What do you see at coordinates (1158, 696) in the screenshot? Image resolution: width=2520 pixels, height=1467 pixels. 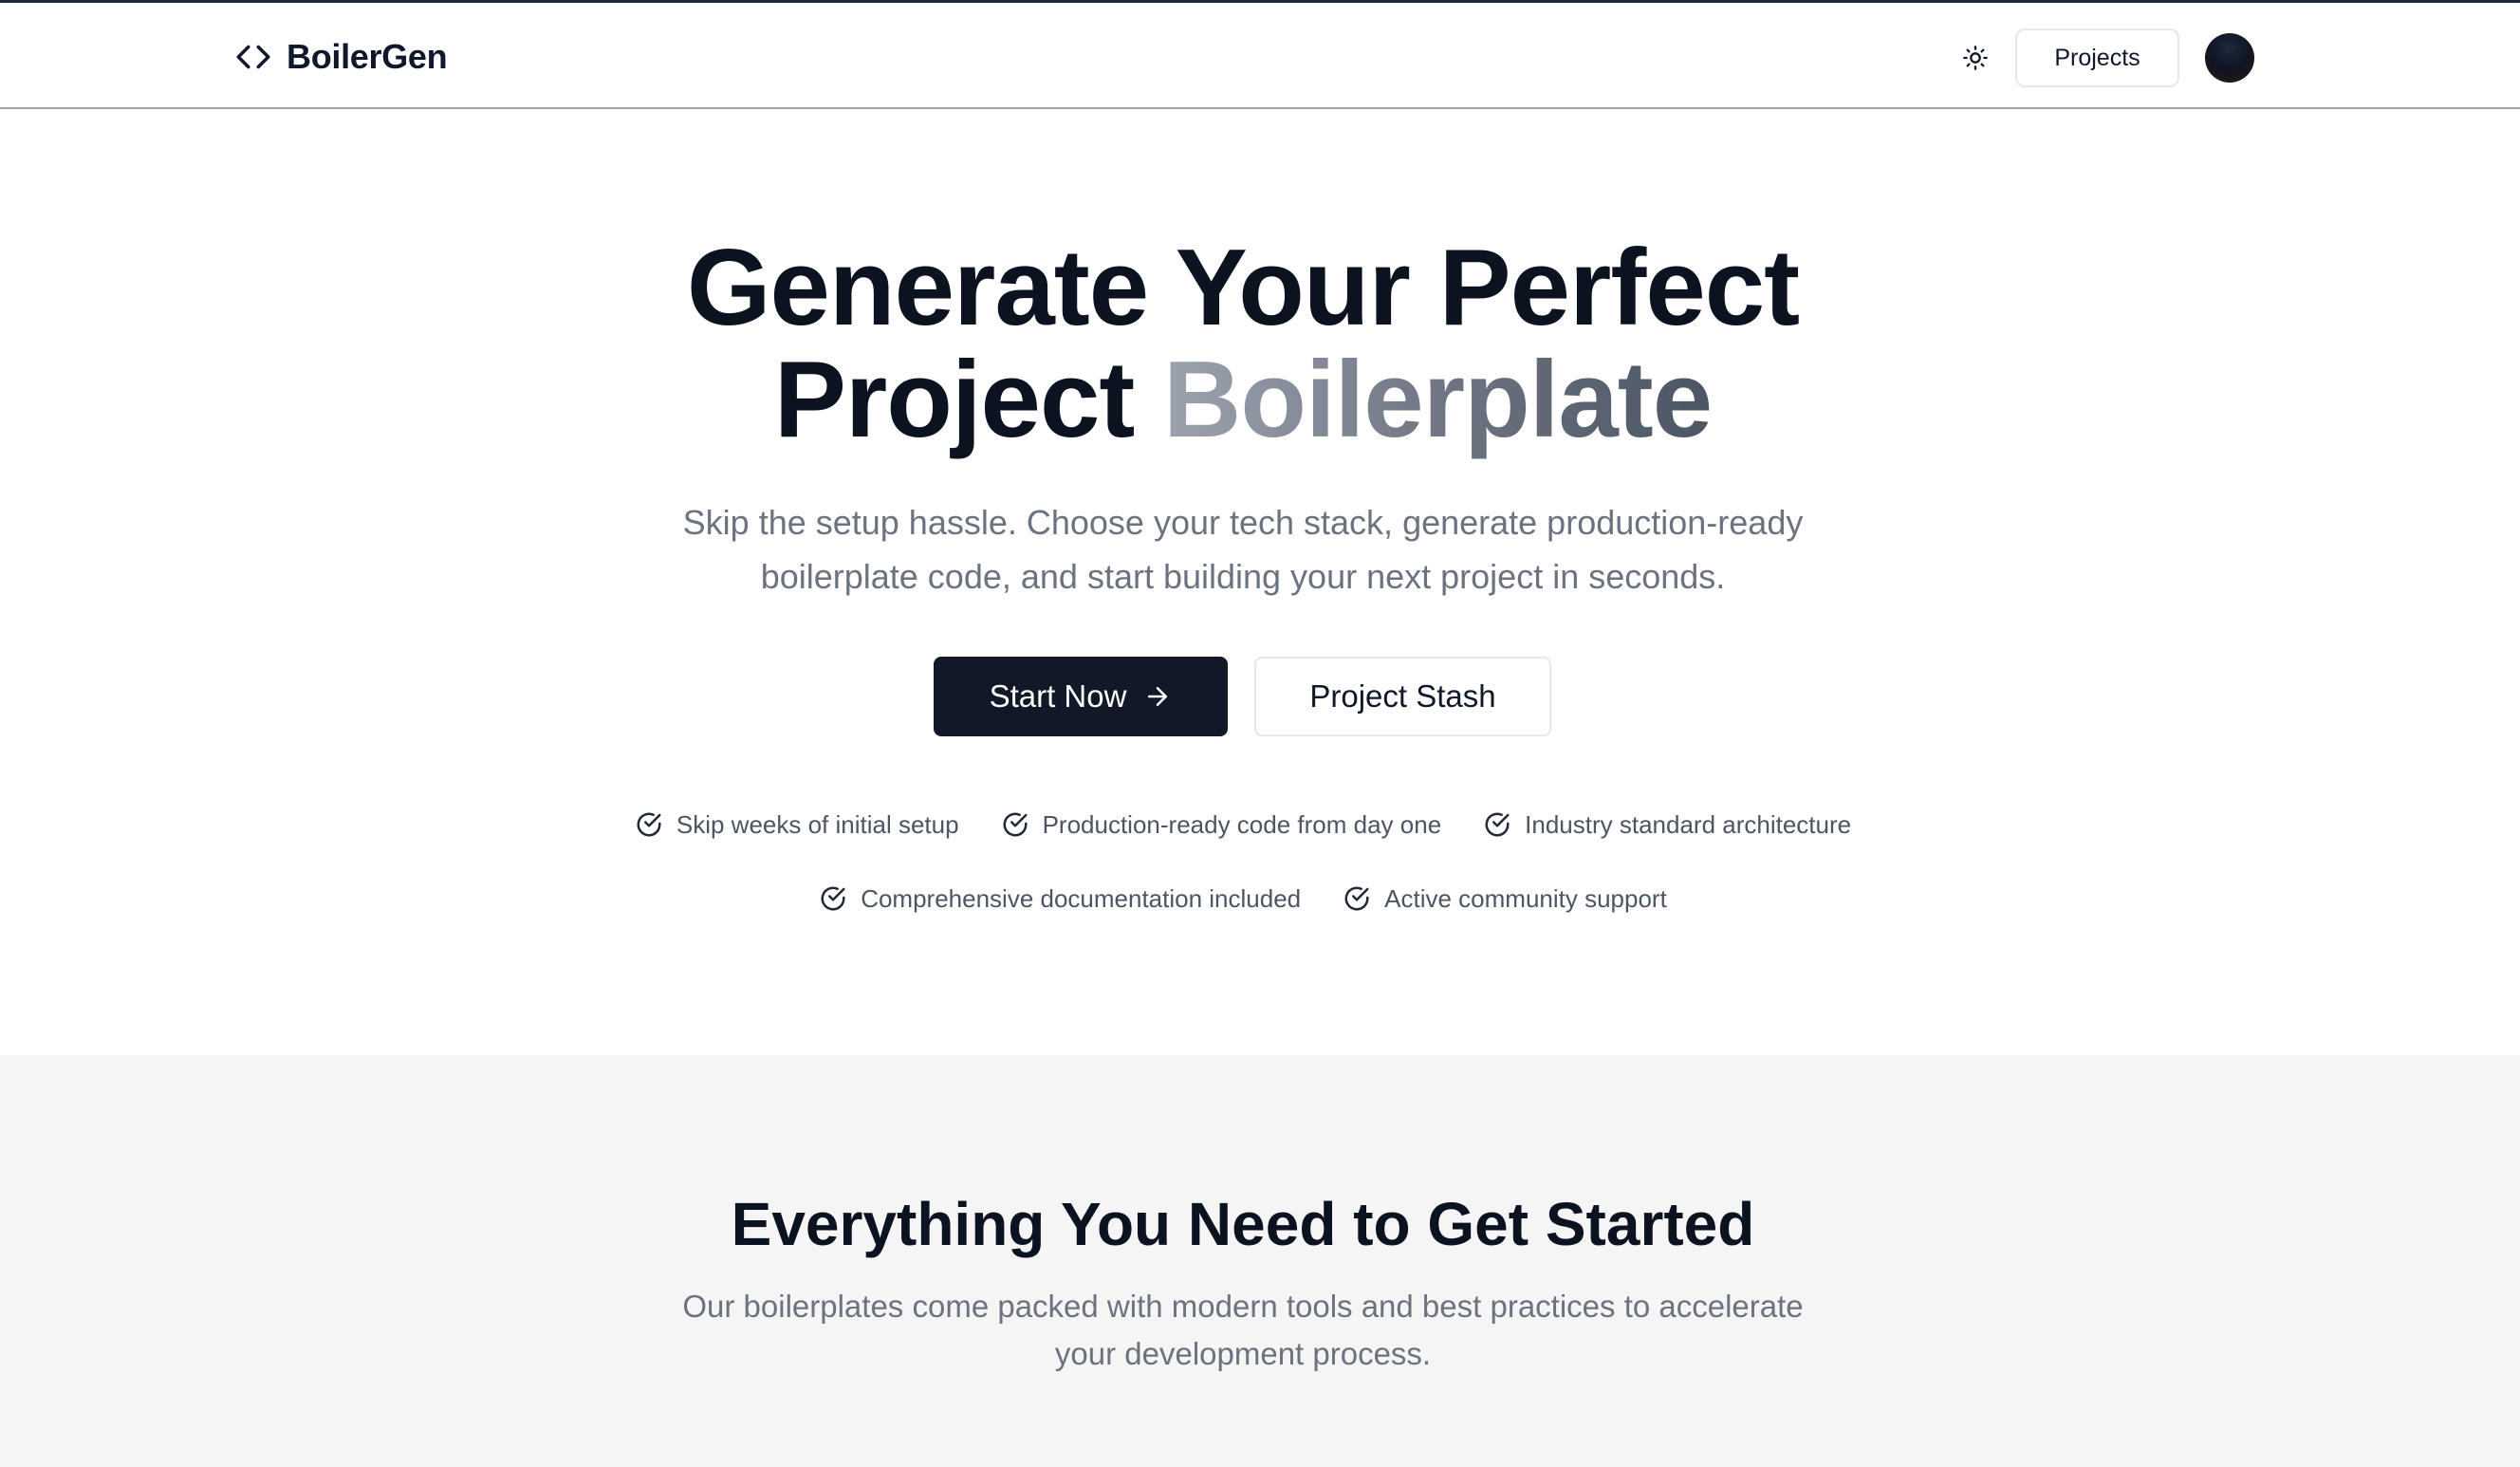 I see `arrow-right-icon` at bounding box center [1158, 696].